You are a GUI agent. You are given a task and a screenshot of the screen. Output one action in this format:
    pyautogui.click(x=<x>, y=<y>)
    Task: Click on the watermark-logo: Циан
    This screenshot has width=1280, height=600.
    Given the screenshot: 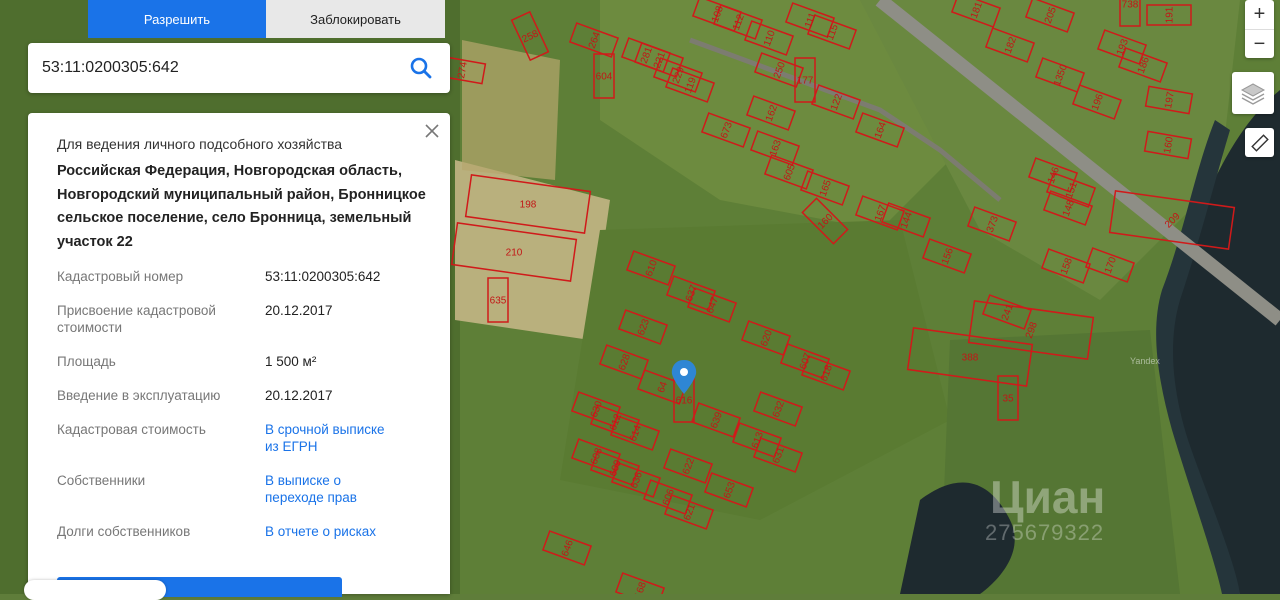 What is the action you would take?
    pyautogui.click(x=1048, y=497)
    